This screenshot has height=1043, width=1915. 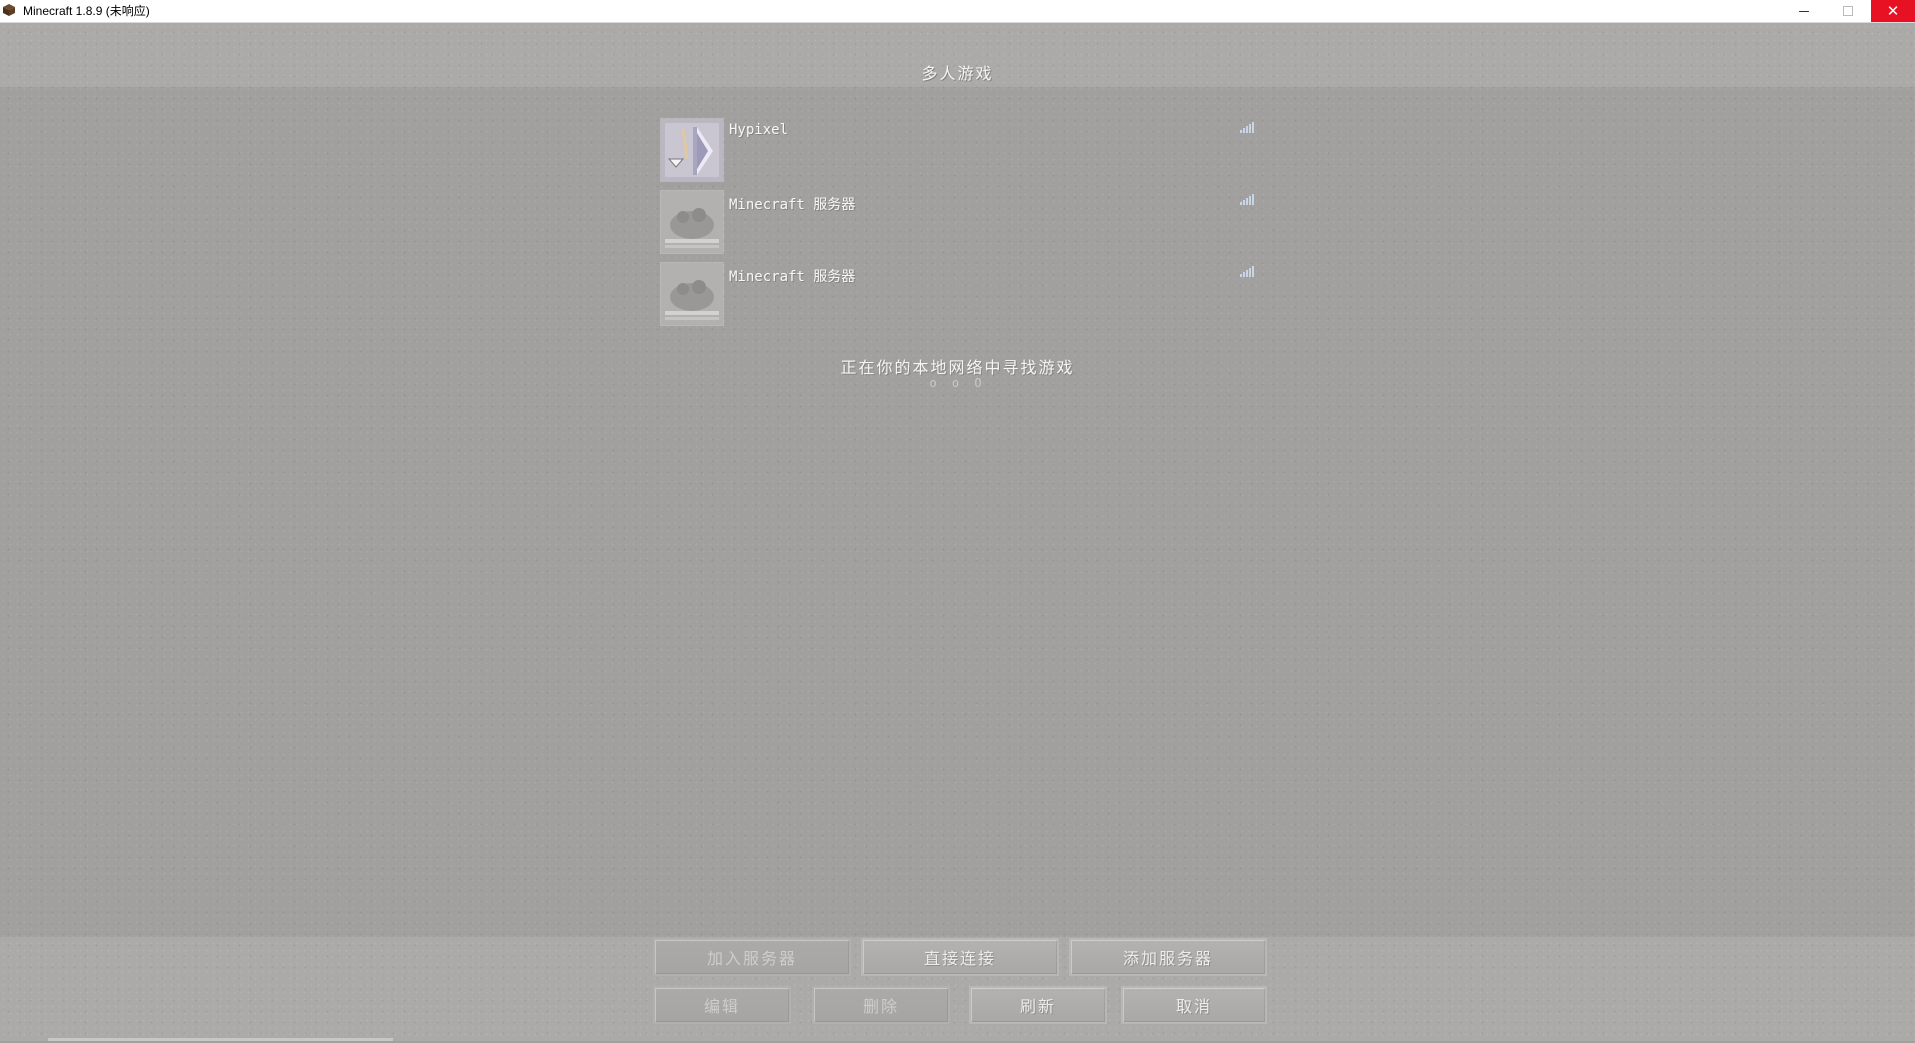 I want to click on close-icon: ✕, so click(x=1893, y=10).